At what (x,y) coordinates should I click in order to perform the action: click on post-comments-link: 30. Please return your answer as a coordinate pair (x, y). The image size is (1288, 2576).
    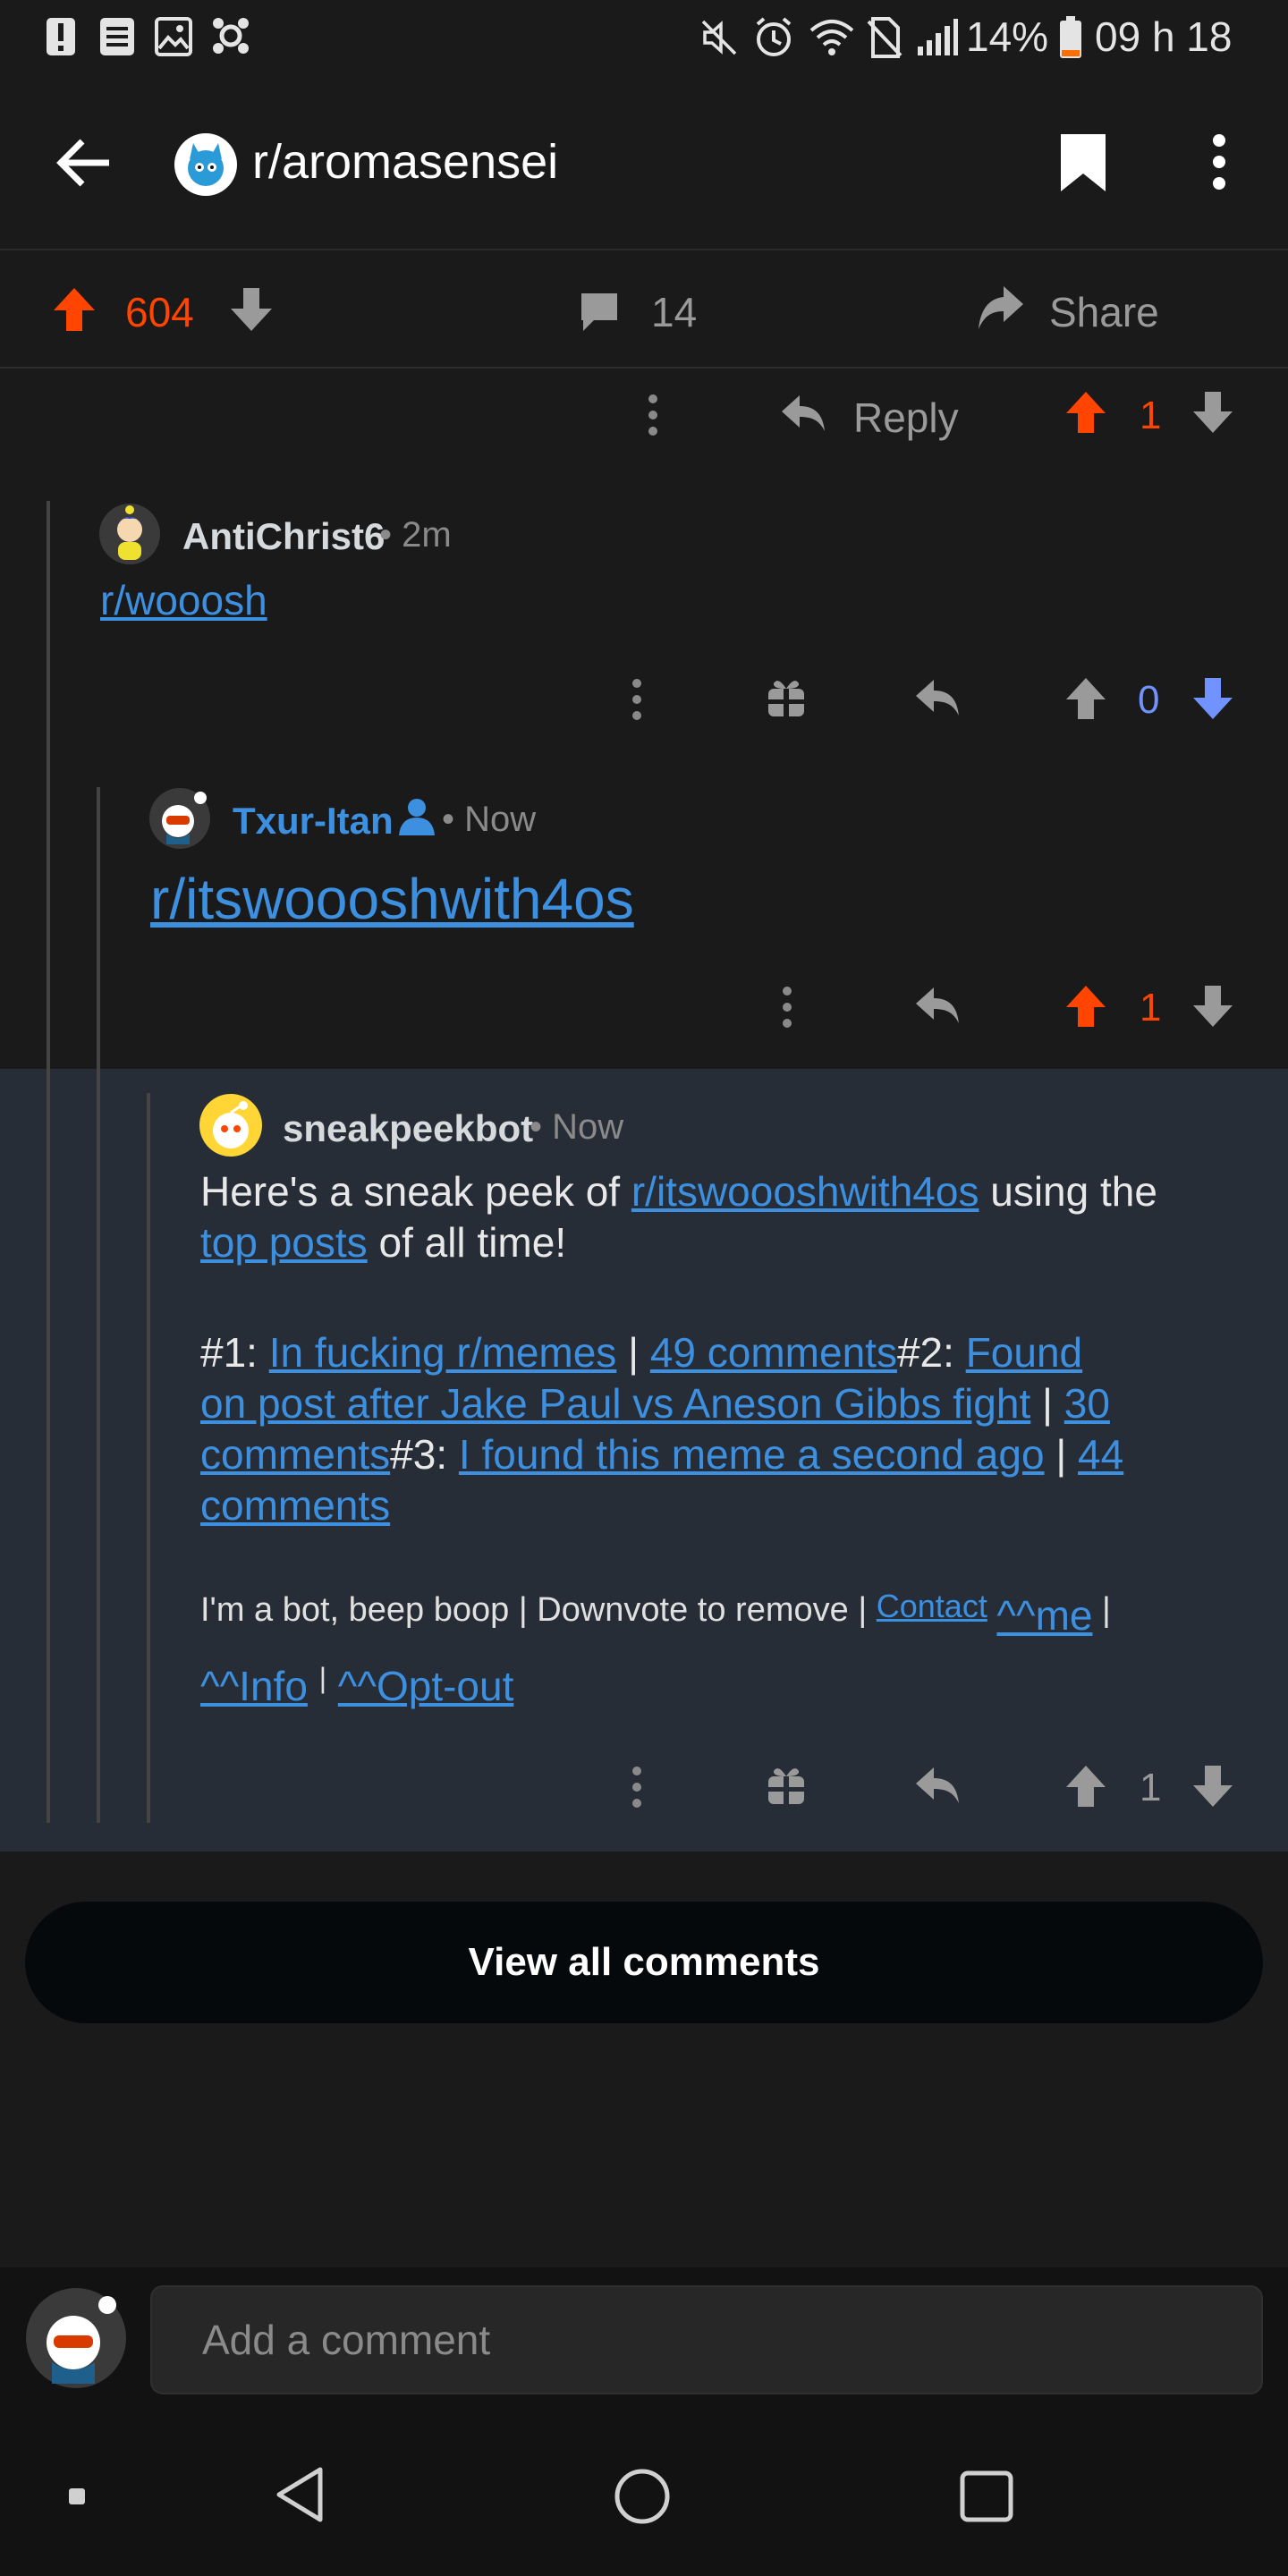
    Looking at the image, I should click on (1087, 1403).